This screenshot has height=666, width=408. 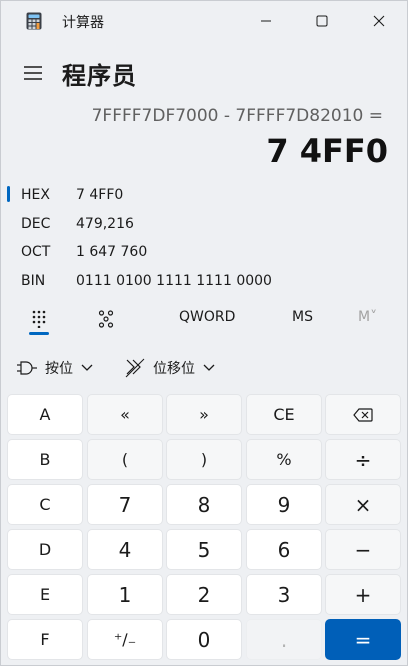 What do you see at coordinates (174, 369) in the screenshot?
I see `bitshift-label: 位移位` at bounding box center [174, 369].